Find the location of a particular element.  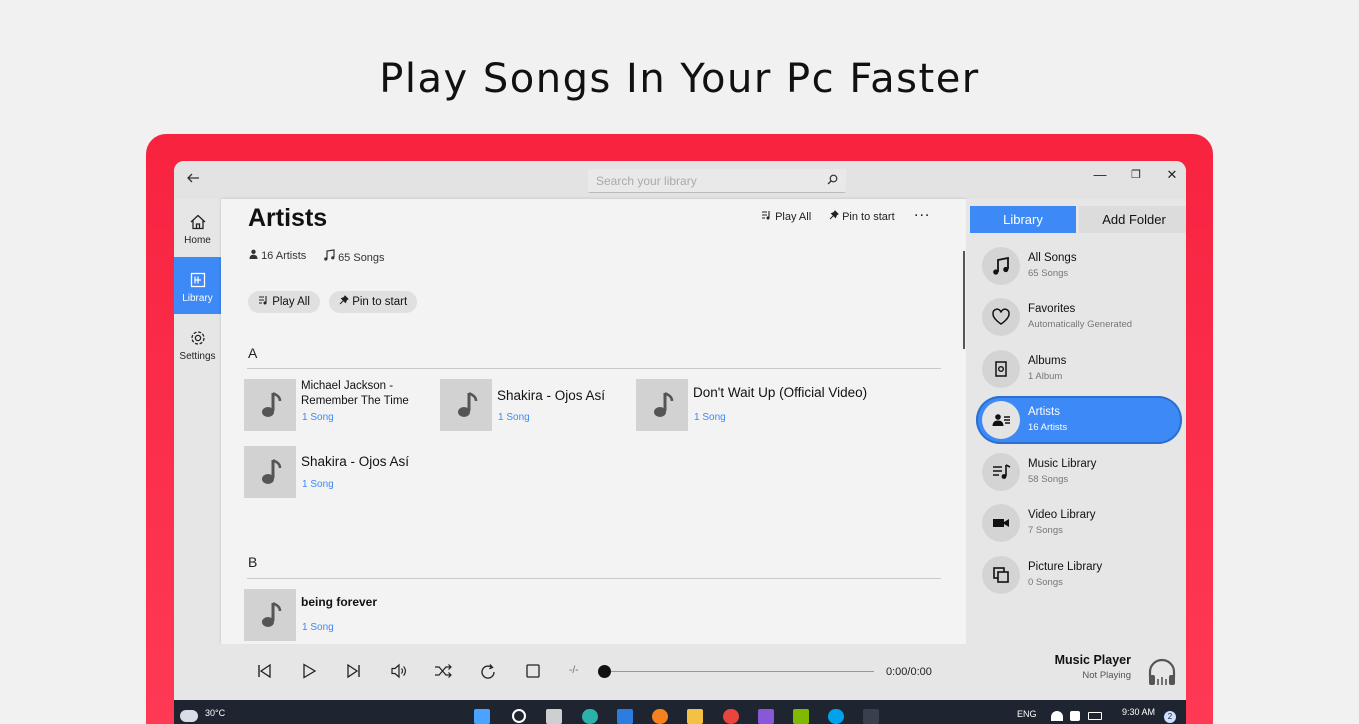

library-item-picture-library: Picture Library 0 Songs is located at coordinates (1079, 575).